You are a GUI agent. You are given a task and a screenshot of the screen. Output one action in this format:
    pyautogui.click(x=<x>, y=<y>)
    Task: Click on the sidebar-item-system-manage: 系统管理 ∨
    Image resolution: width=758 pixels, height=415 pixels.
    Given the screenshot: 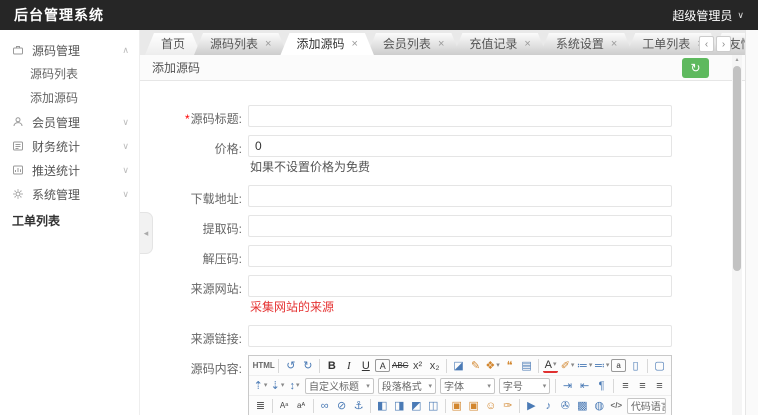 What is the action you would take?
    pyautogui.click(x=69, y=194)
    